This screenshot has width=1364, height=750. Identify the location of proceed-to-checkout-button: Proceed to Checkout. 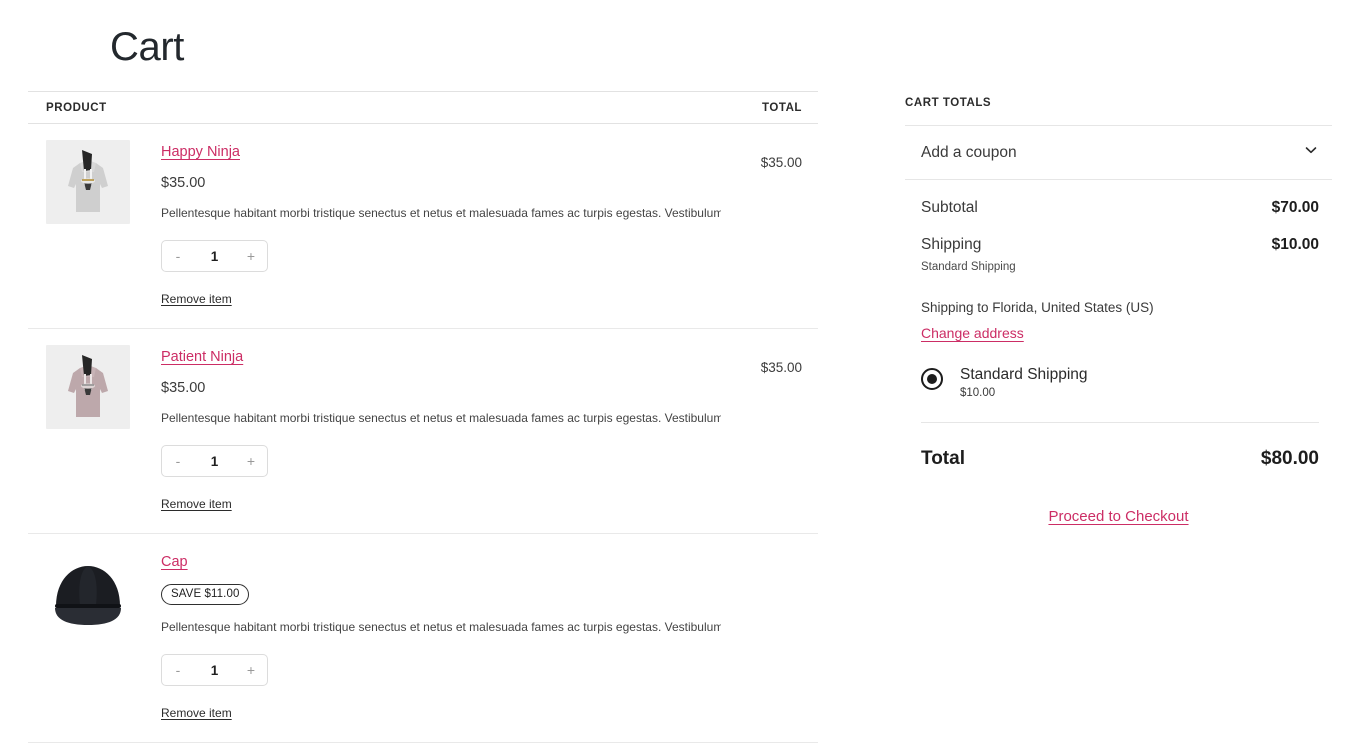
(1118, 516).